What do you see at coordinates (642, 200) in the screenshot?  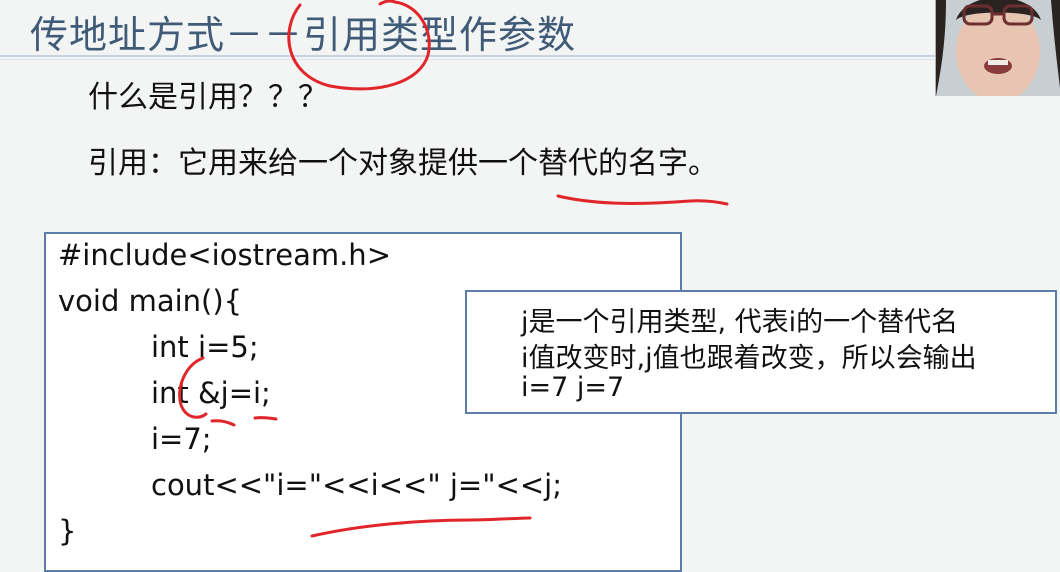 I see `definition-underline-annotation` at bounding box center [642, 200].